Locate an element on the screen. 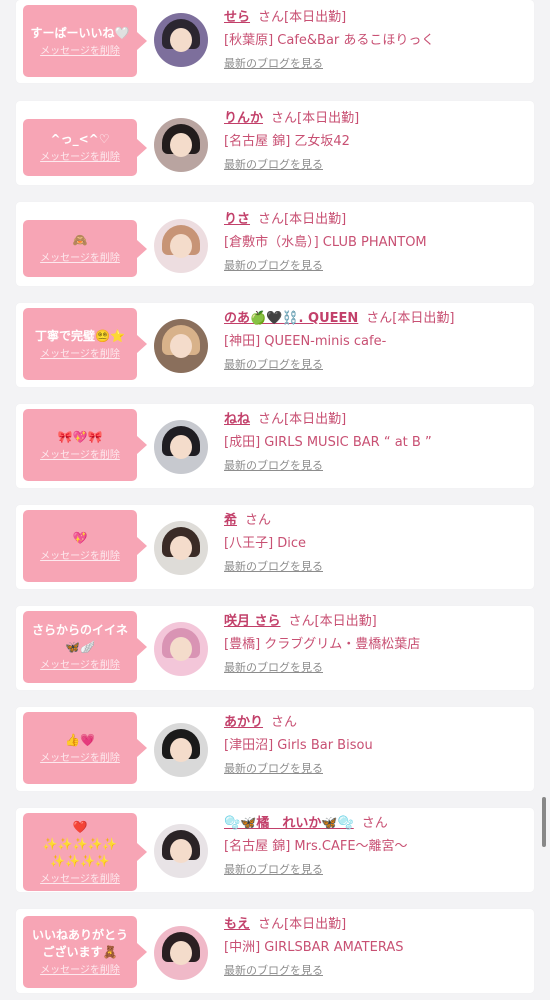 This screenshot has height=1000, width=550. shop-label: [名古屋 錦] 乙女坂42 is located at coordinates (287, 141).